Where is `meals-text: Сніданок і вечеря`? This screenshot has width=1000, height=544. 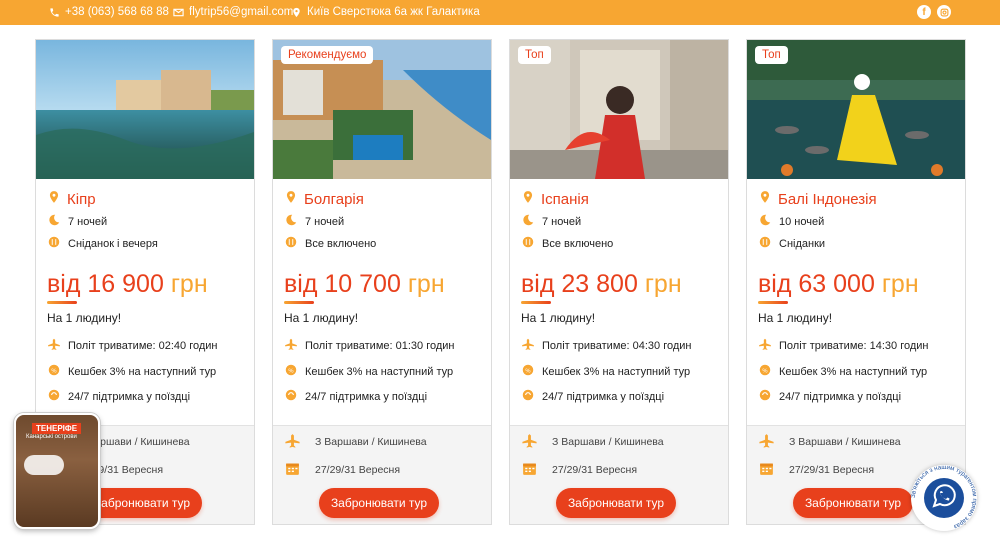
meals-text: Сніданок і вечеря is located at coordinates (113, 243).